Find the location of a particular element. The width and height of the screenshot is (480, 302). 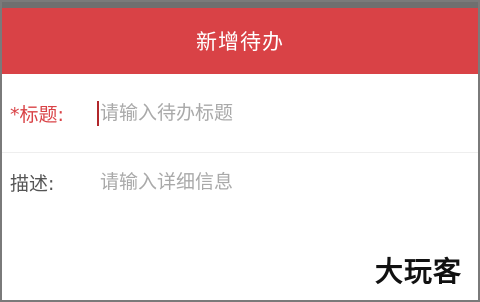

description-input is located at coordinates (287, 182).